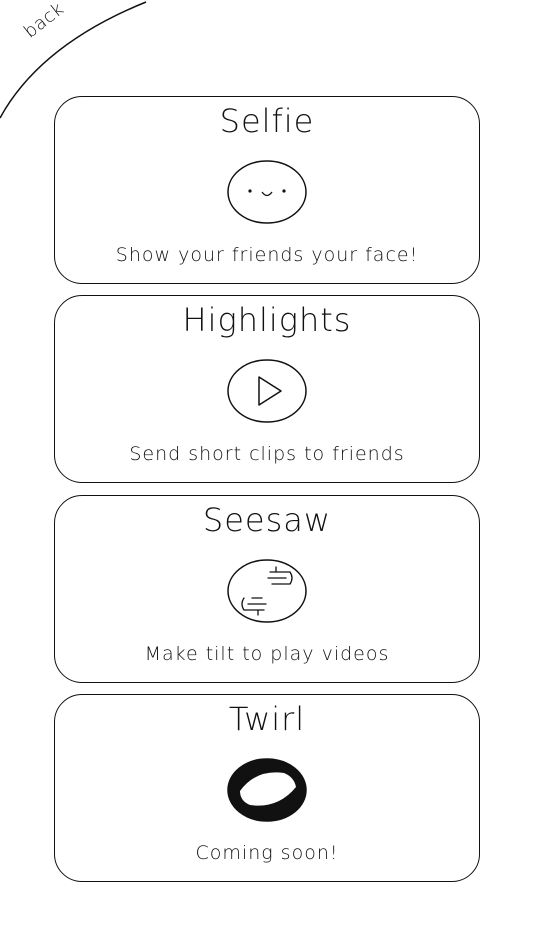  Describe the element at coordinates (267, 255) in the screenshot. I see `card-description: Show your friends your face!` at that location.